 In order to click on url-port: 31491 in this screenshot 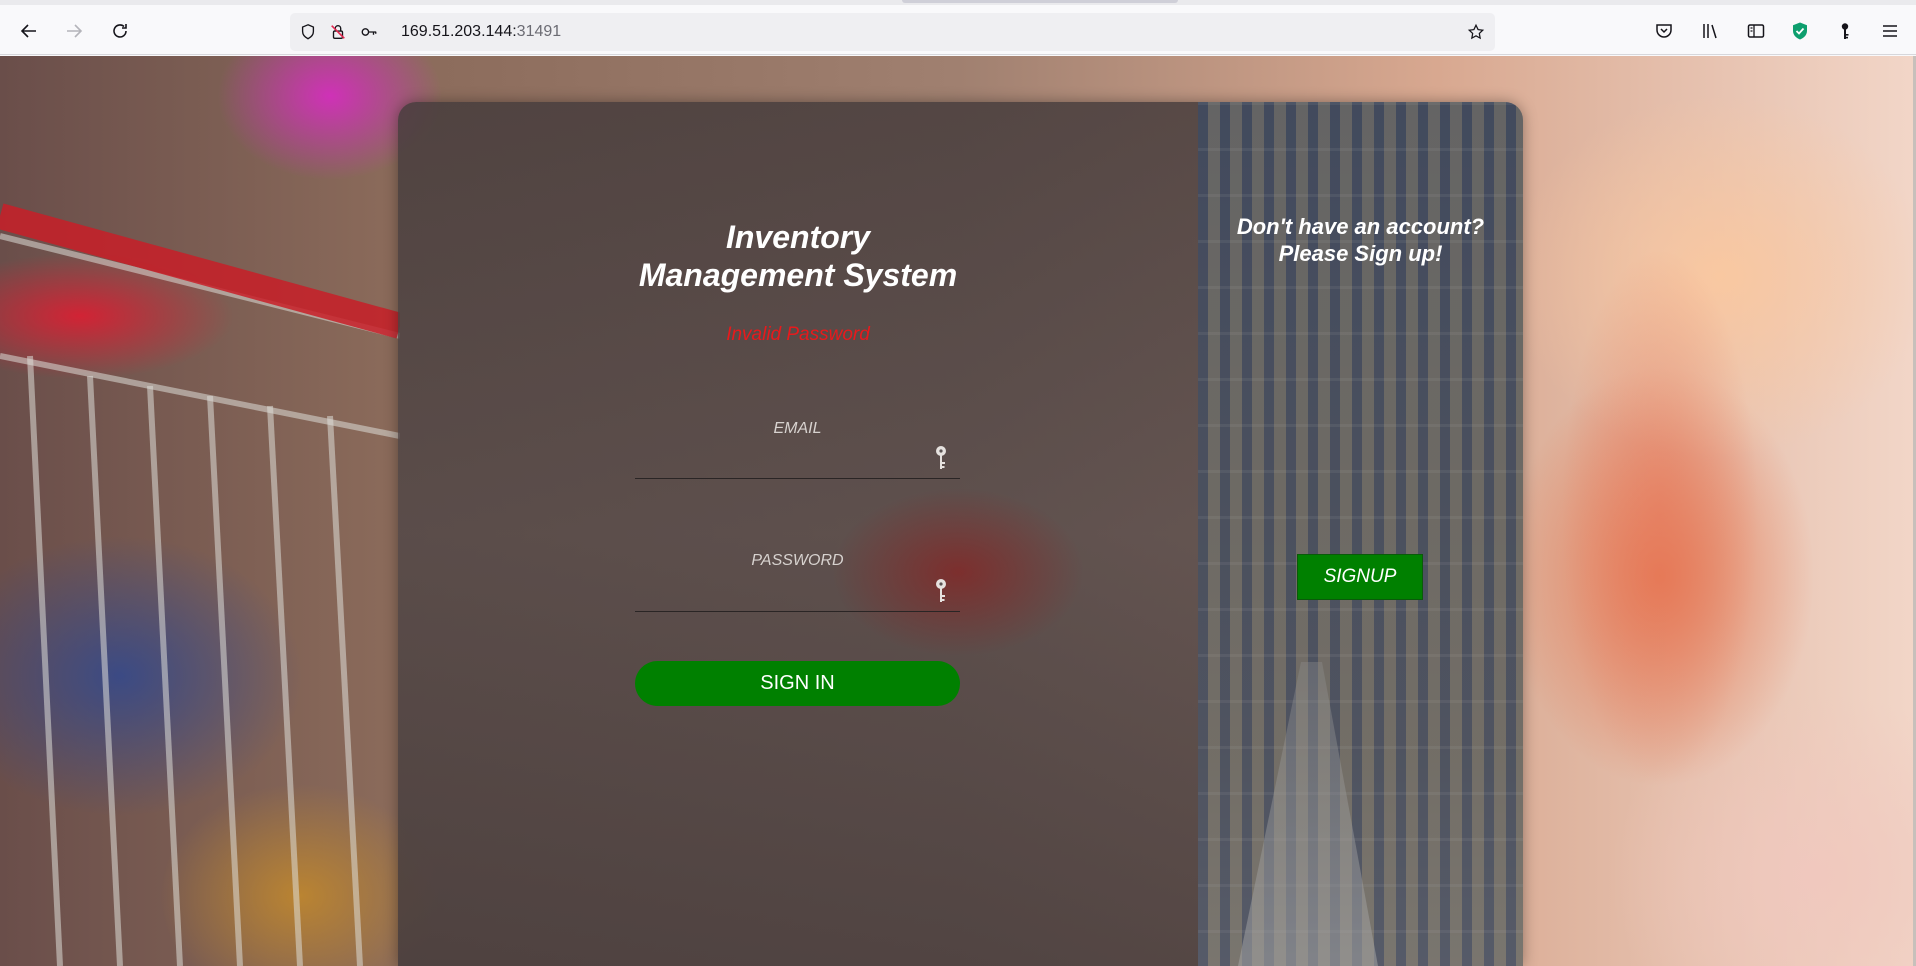, I will do `click(539, 31)`.